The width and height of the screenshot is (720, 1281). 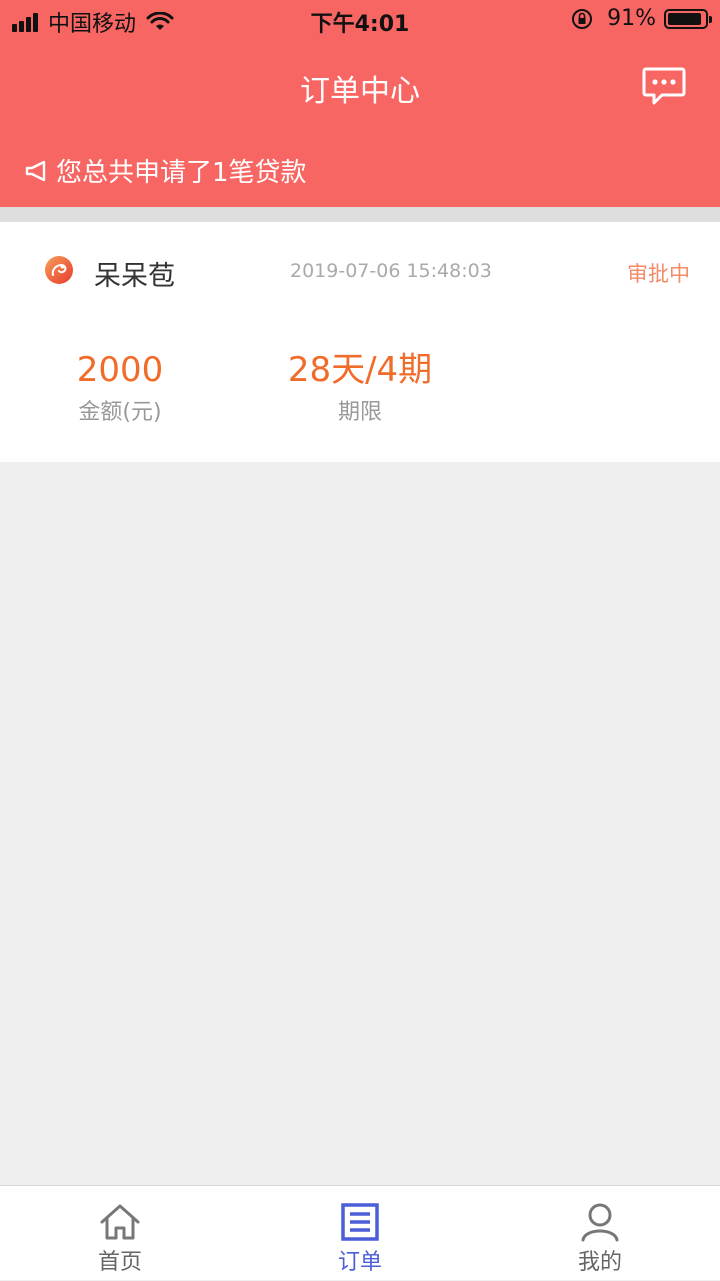 What do you see at coordinates (134, 276) in the screenshot?
I see `product-name: 呆呆苞` at bounding box center [134, 276].